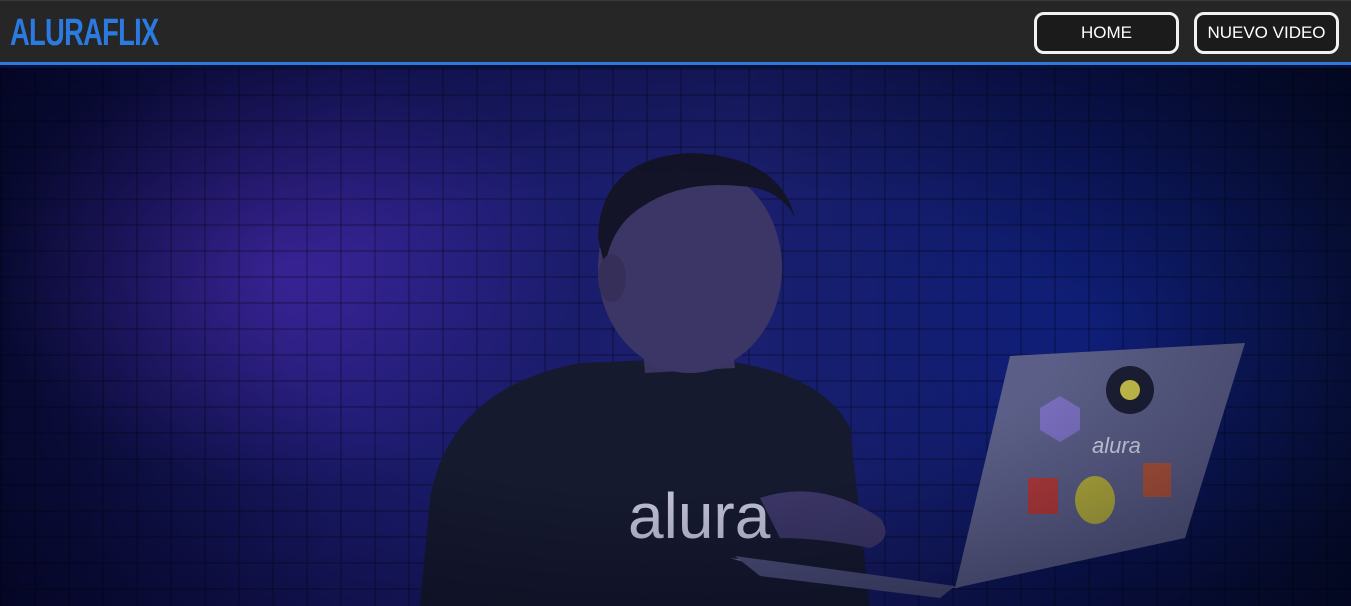 Image resolution: width=1351 pixels, height=606 pixels. I want to click on top-header: ALURAFLIX HOME NUEVO VIDEO, so click(675, 32).